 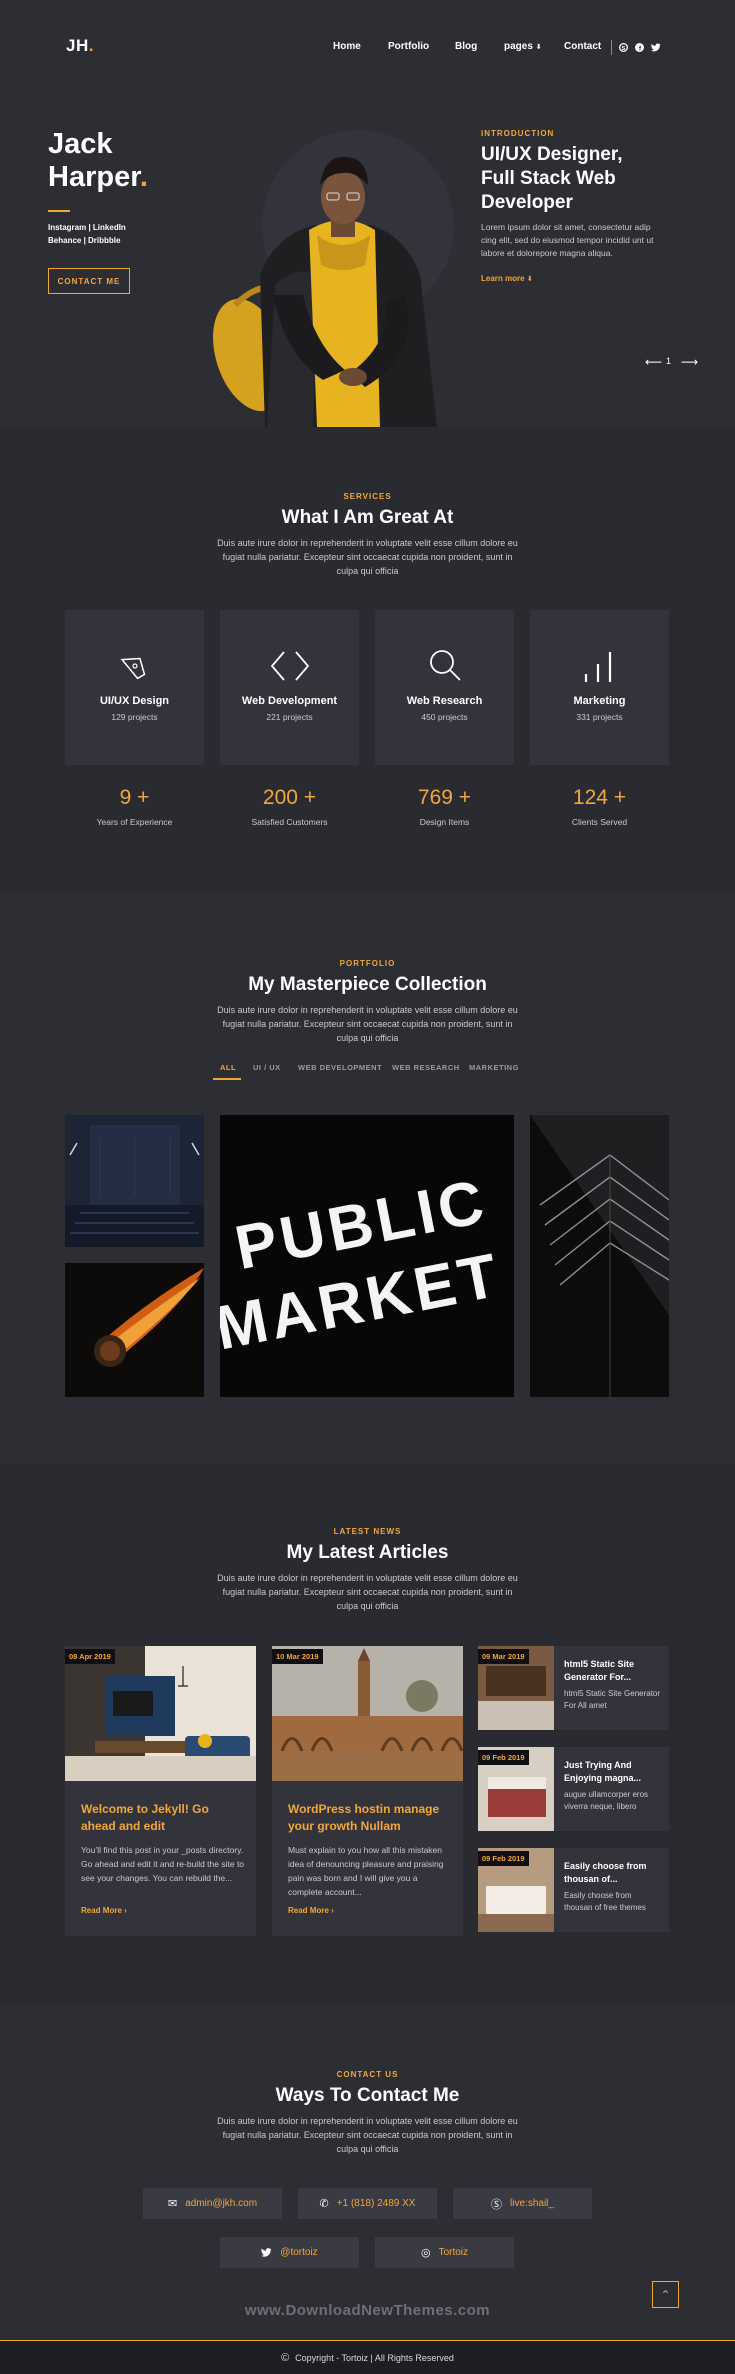 I want to click on services-title: What I Am Great At, so click(x=367, y=517).